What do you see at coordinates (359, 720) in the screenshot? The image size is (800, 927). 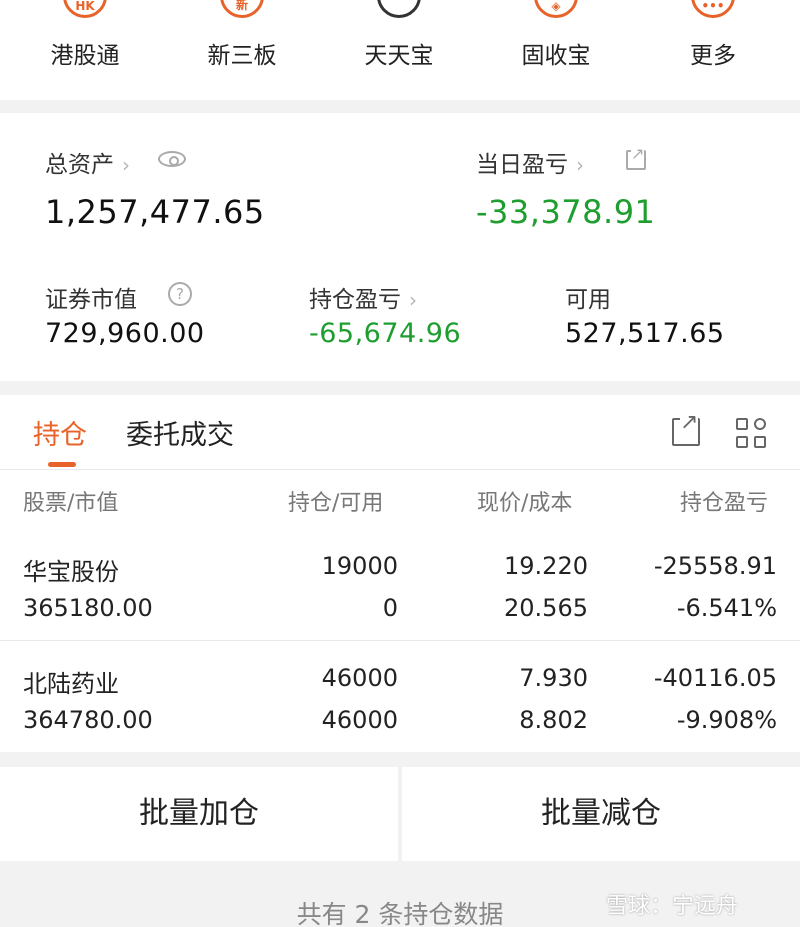 I see `stock-available: 46000` at bounding box center [359, 720].